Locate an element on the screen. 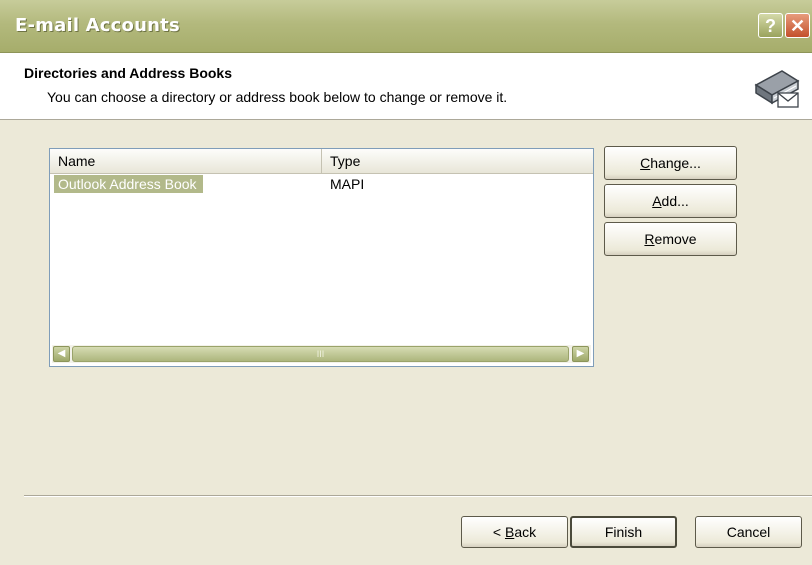 This screenshot has width=812, height=565. chevron-left-icon: ◀ is located at coordinates (61, 353).